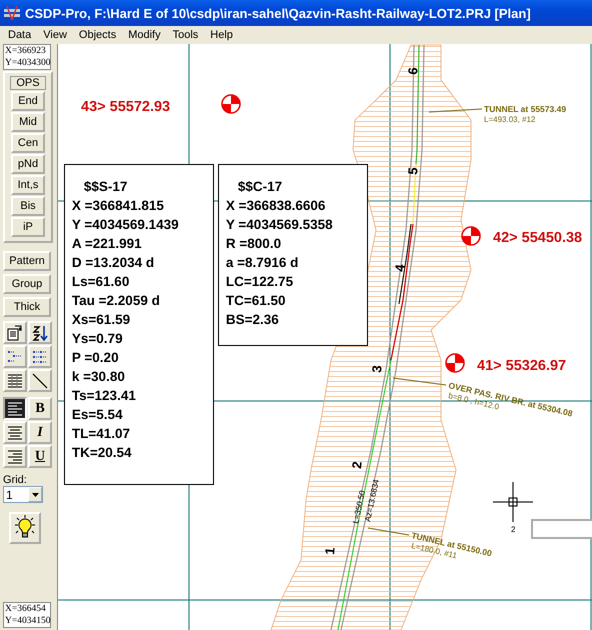 This screenshot has width=592, height=630. What do you see at coordinates (27, 57) in the screenshot?
I see `coordinate-readout: X=366923 Y=4034300` at bounding box center [27, 57].